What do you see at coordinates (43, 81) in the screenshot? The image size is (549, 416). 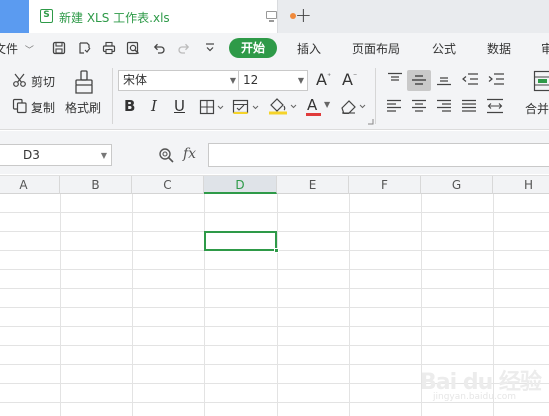 I see `cut-button: 剪切` at bounding box center [43, 81].